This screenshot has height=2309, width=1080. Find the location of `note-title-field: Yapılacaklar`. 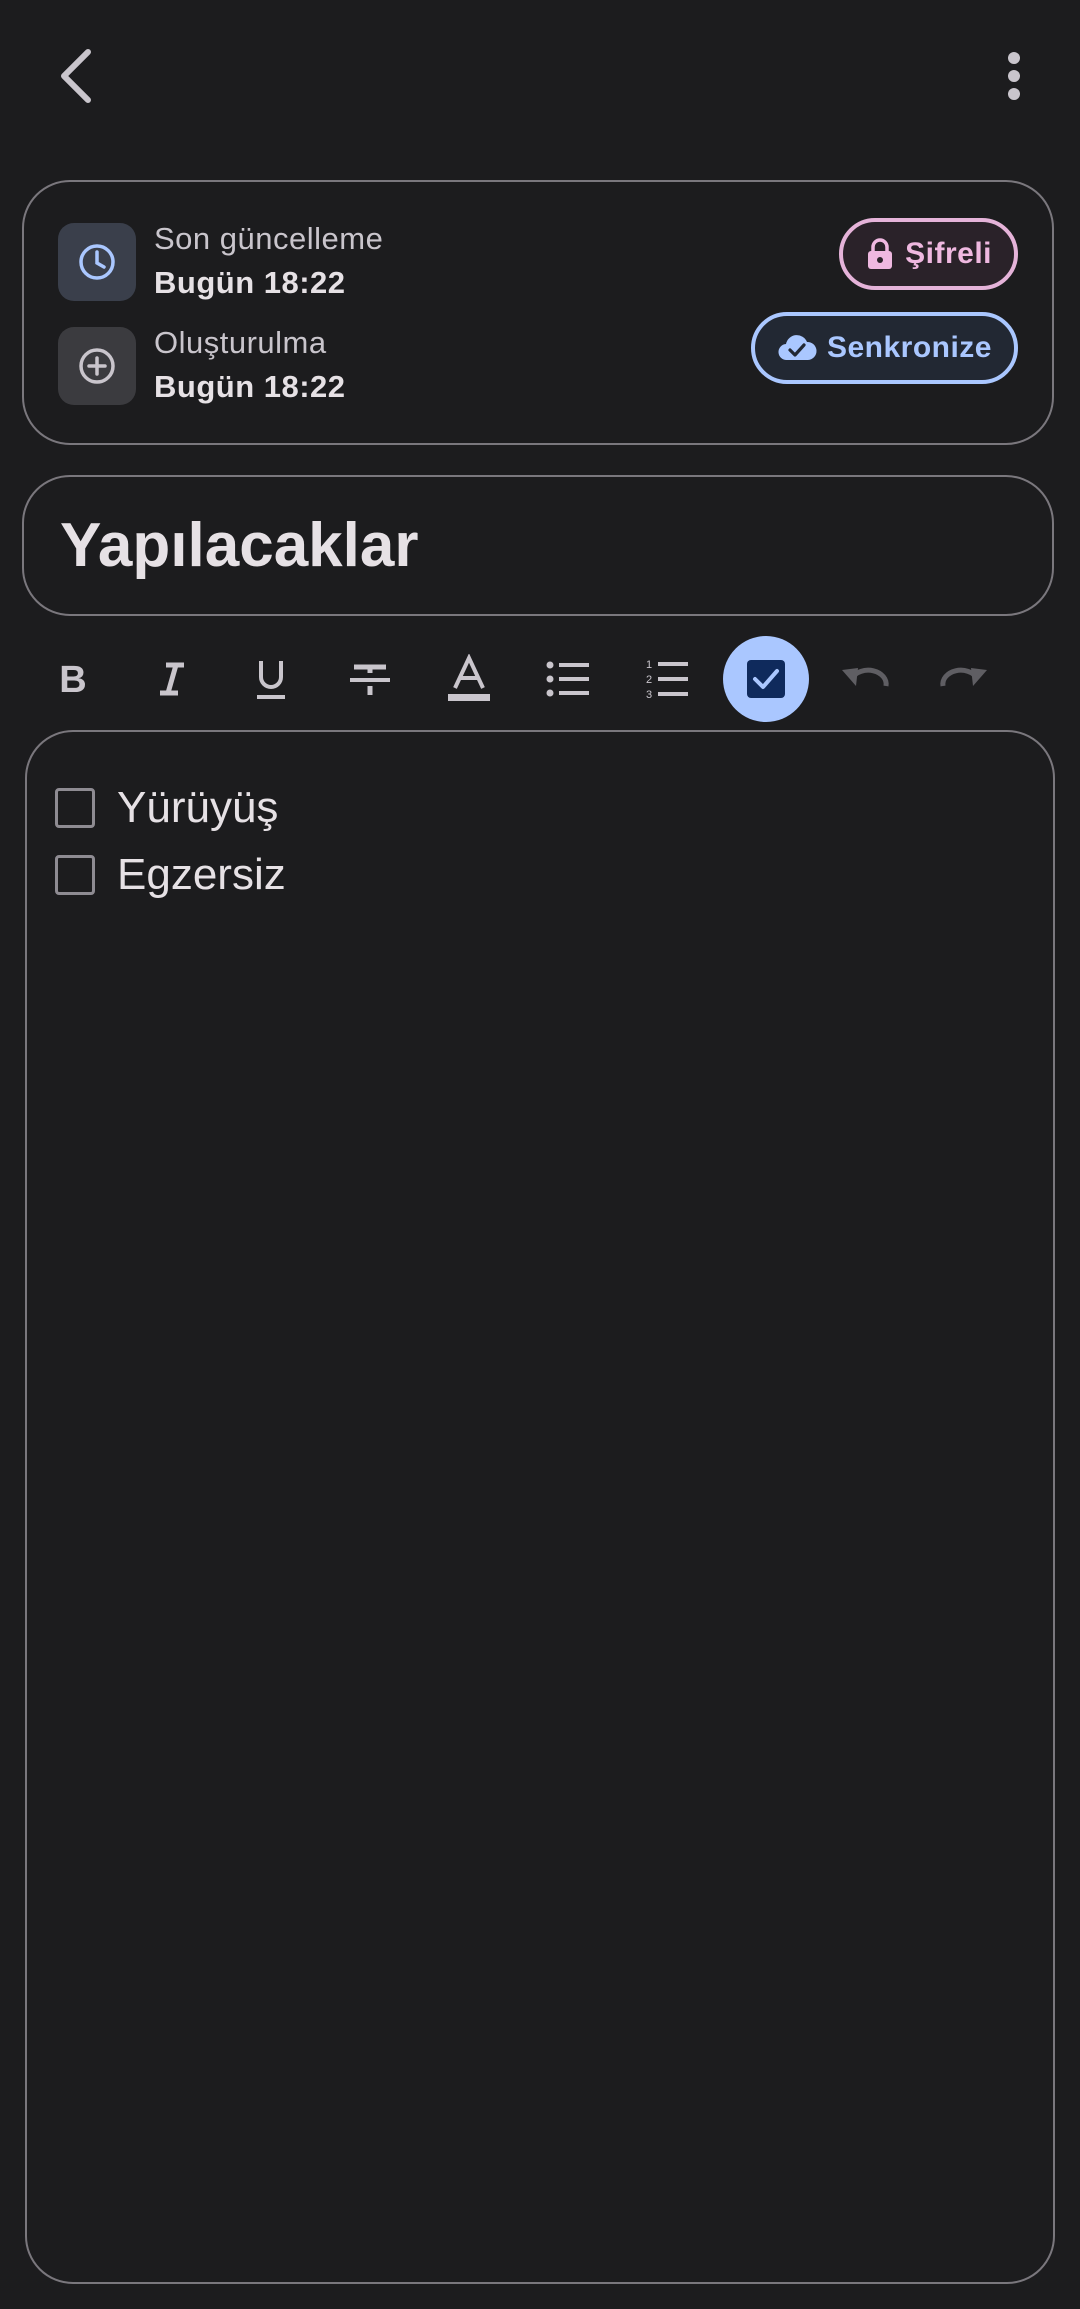

note-title-field: Yapılacaklar is located at coordinates (538, 545).